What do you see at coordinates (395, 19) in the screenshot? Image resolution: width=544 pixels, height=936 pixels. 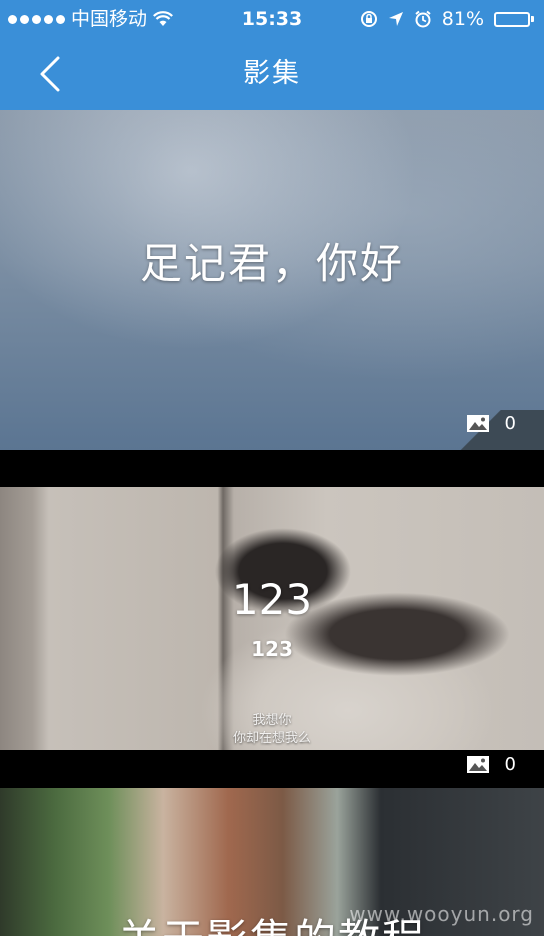 I see `location-arrow-icon` at bounding box center [395, 19].